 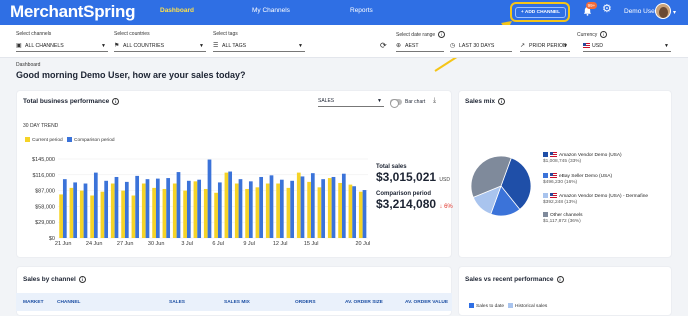 I want to click on col-market: MARKET, so click(x=33, y=302).